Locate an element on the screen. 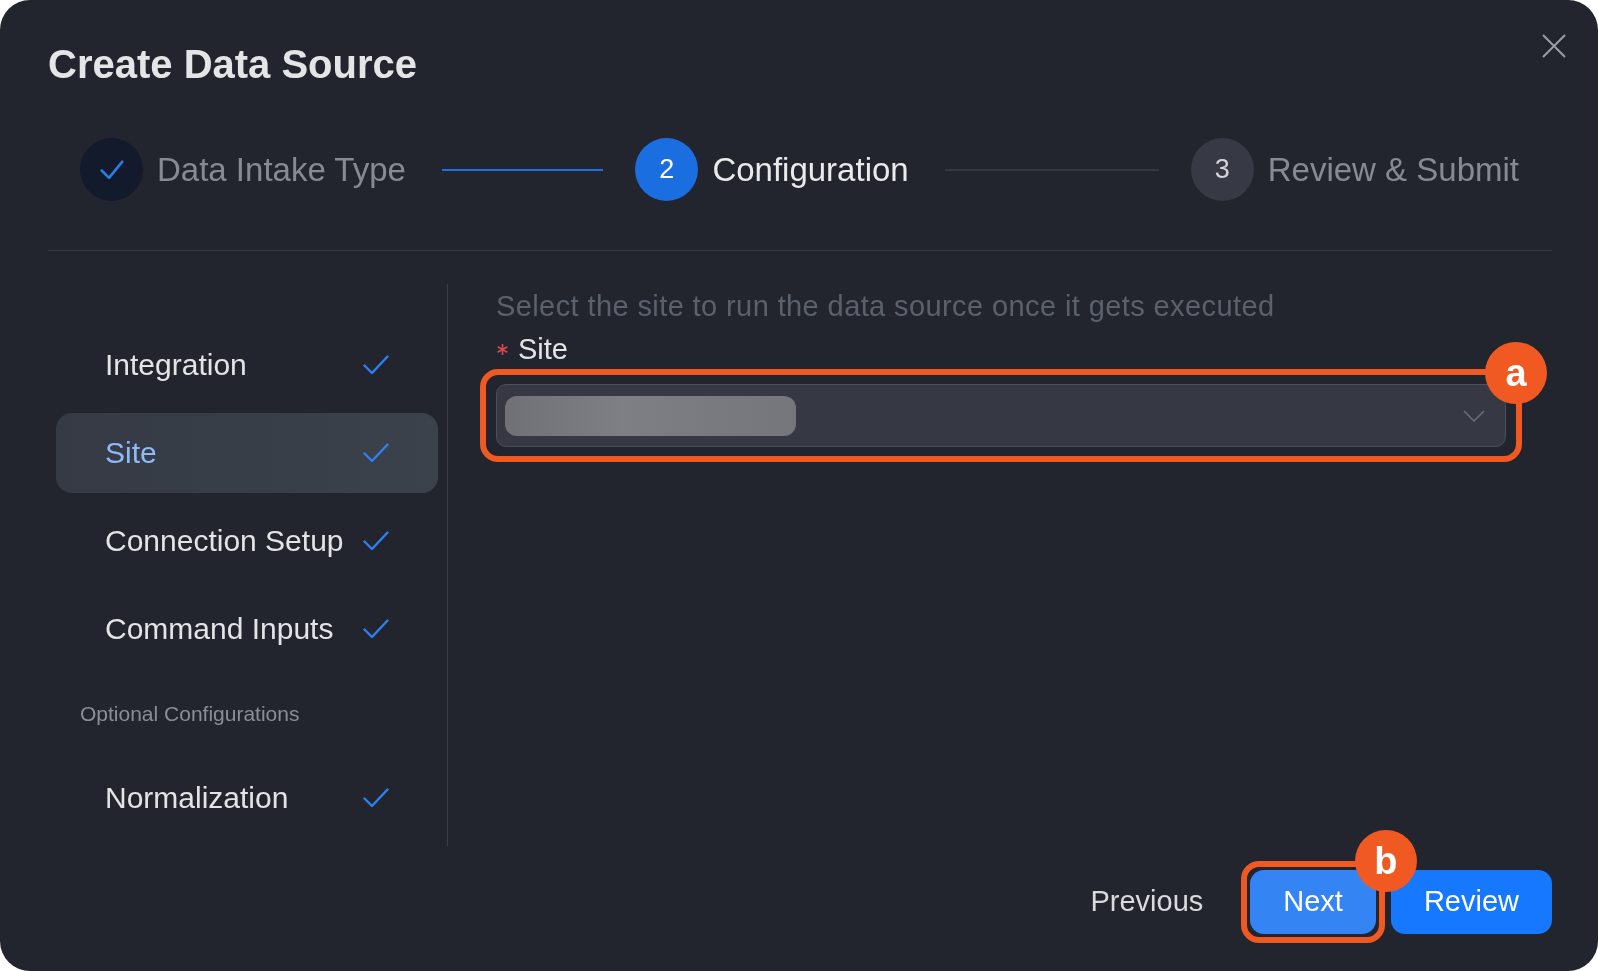 This screenshot has height=971, width=1598. step-label: Review & Submit is located at coordinates (1393, 169).